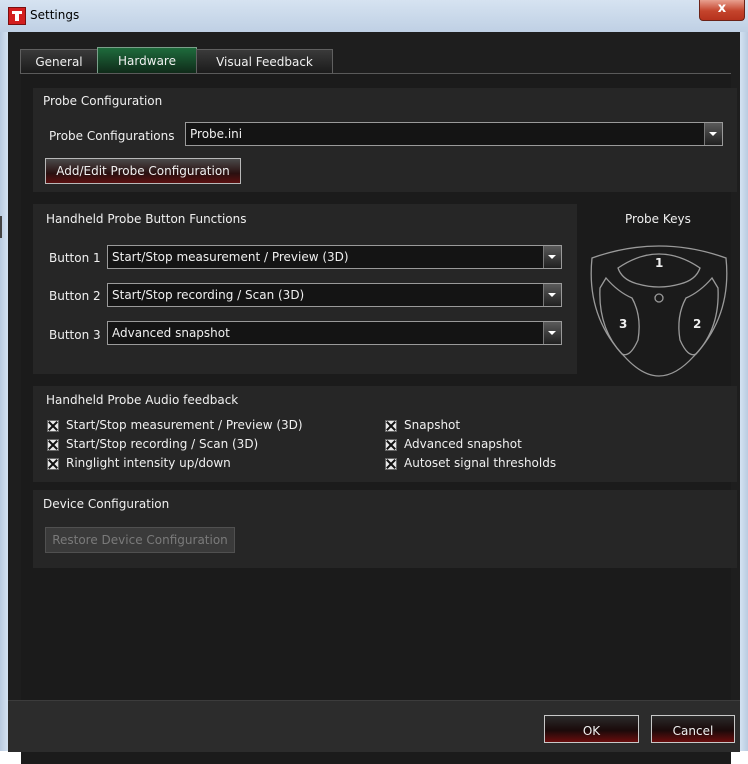 This screenshot has height=764, width=748. What do you see at coordinates (17, 16) in the screenshot?
I see `app-logo-icon` at bounding box center [17, 16].